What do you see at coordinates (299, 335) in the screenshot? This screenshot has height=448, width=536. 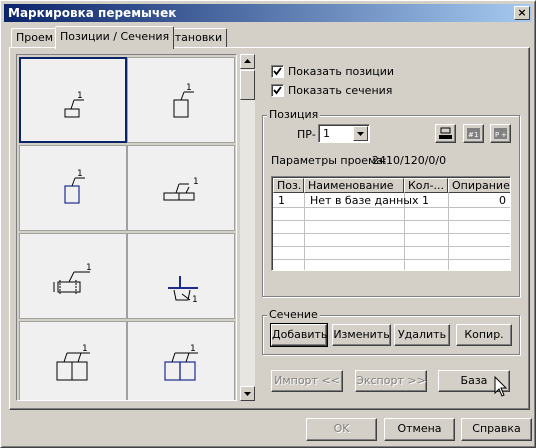 I see `add-section-button: Добавить` at bounding box center [299, 335].